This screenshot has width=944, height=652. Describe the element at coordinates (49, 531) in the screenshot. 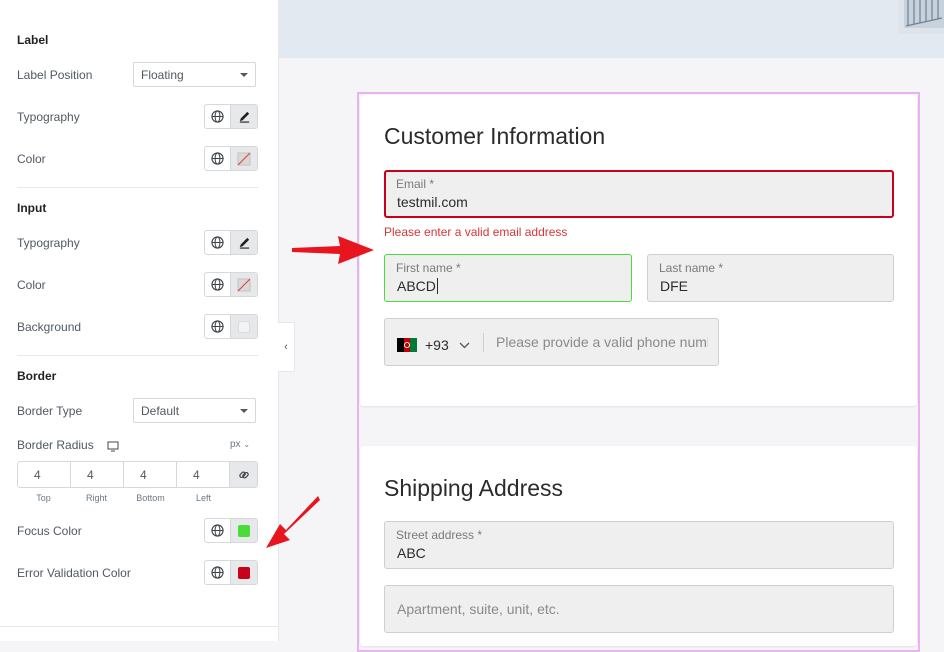

I see `focus-color-label: Focus Color` at that location.